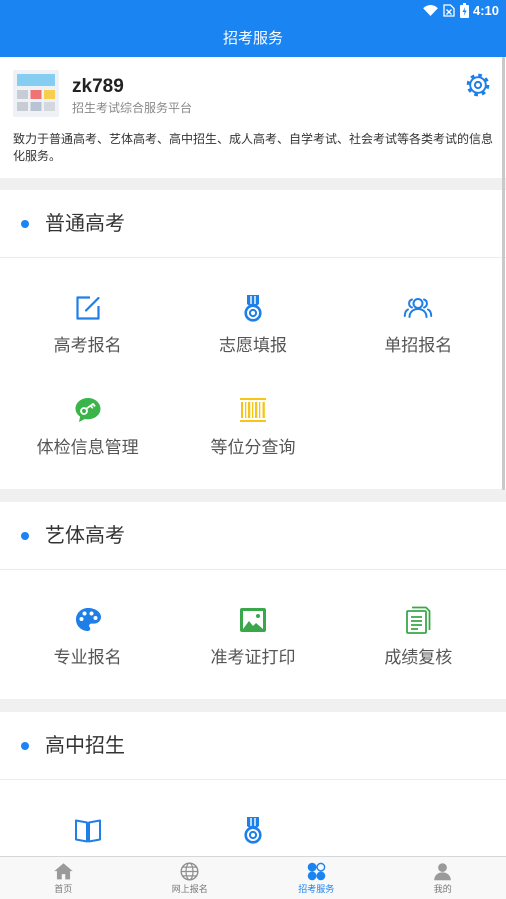 The width and height of the screenshot is (506, 899). I want to click on palette-icon, so click(88, 620).